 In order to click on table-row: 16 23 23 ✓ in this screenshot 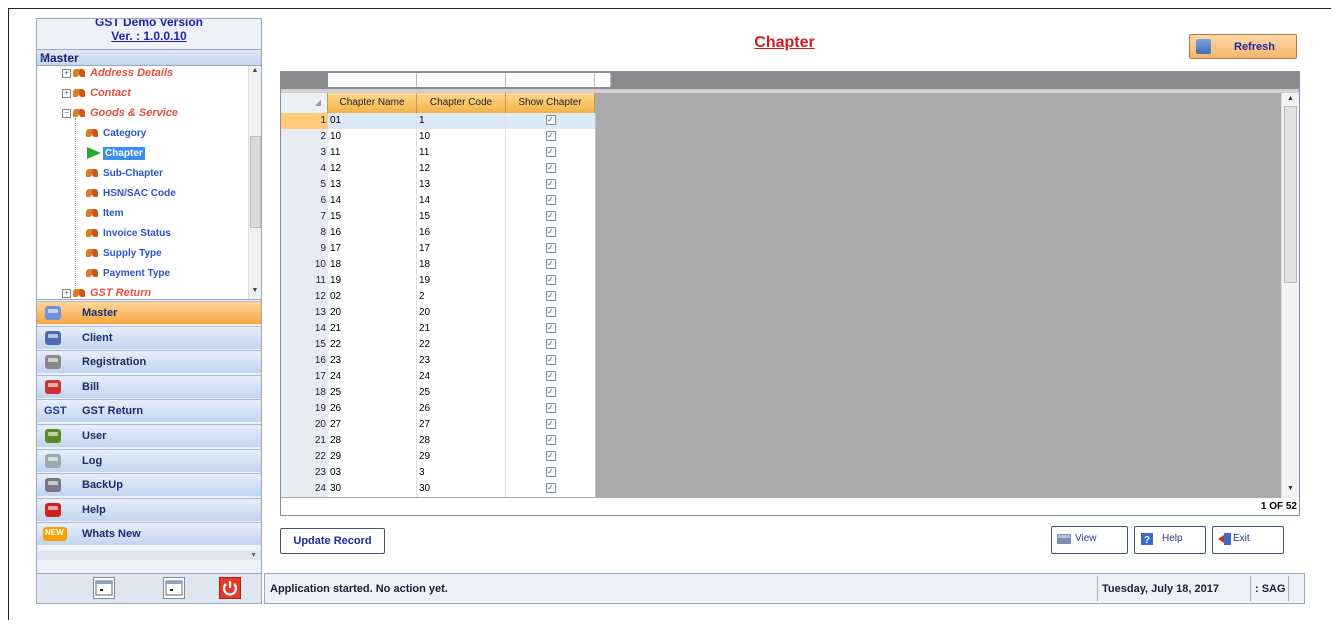, I will do `click(440, 361)`.